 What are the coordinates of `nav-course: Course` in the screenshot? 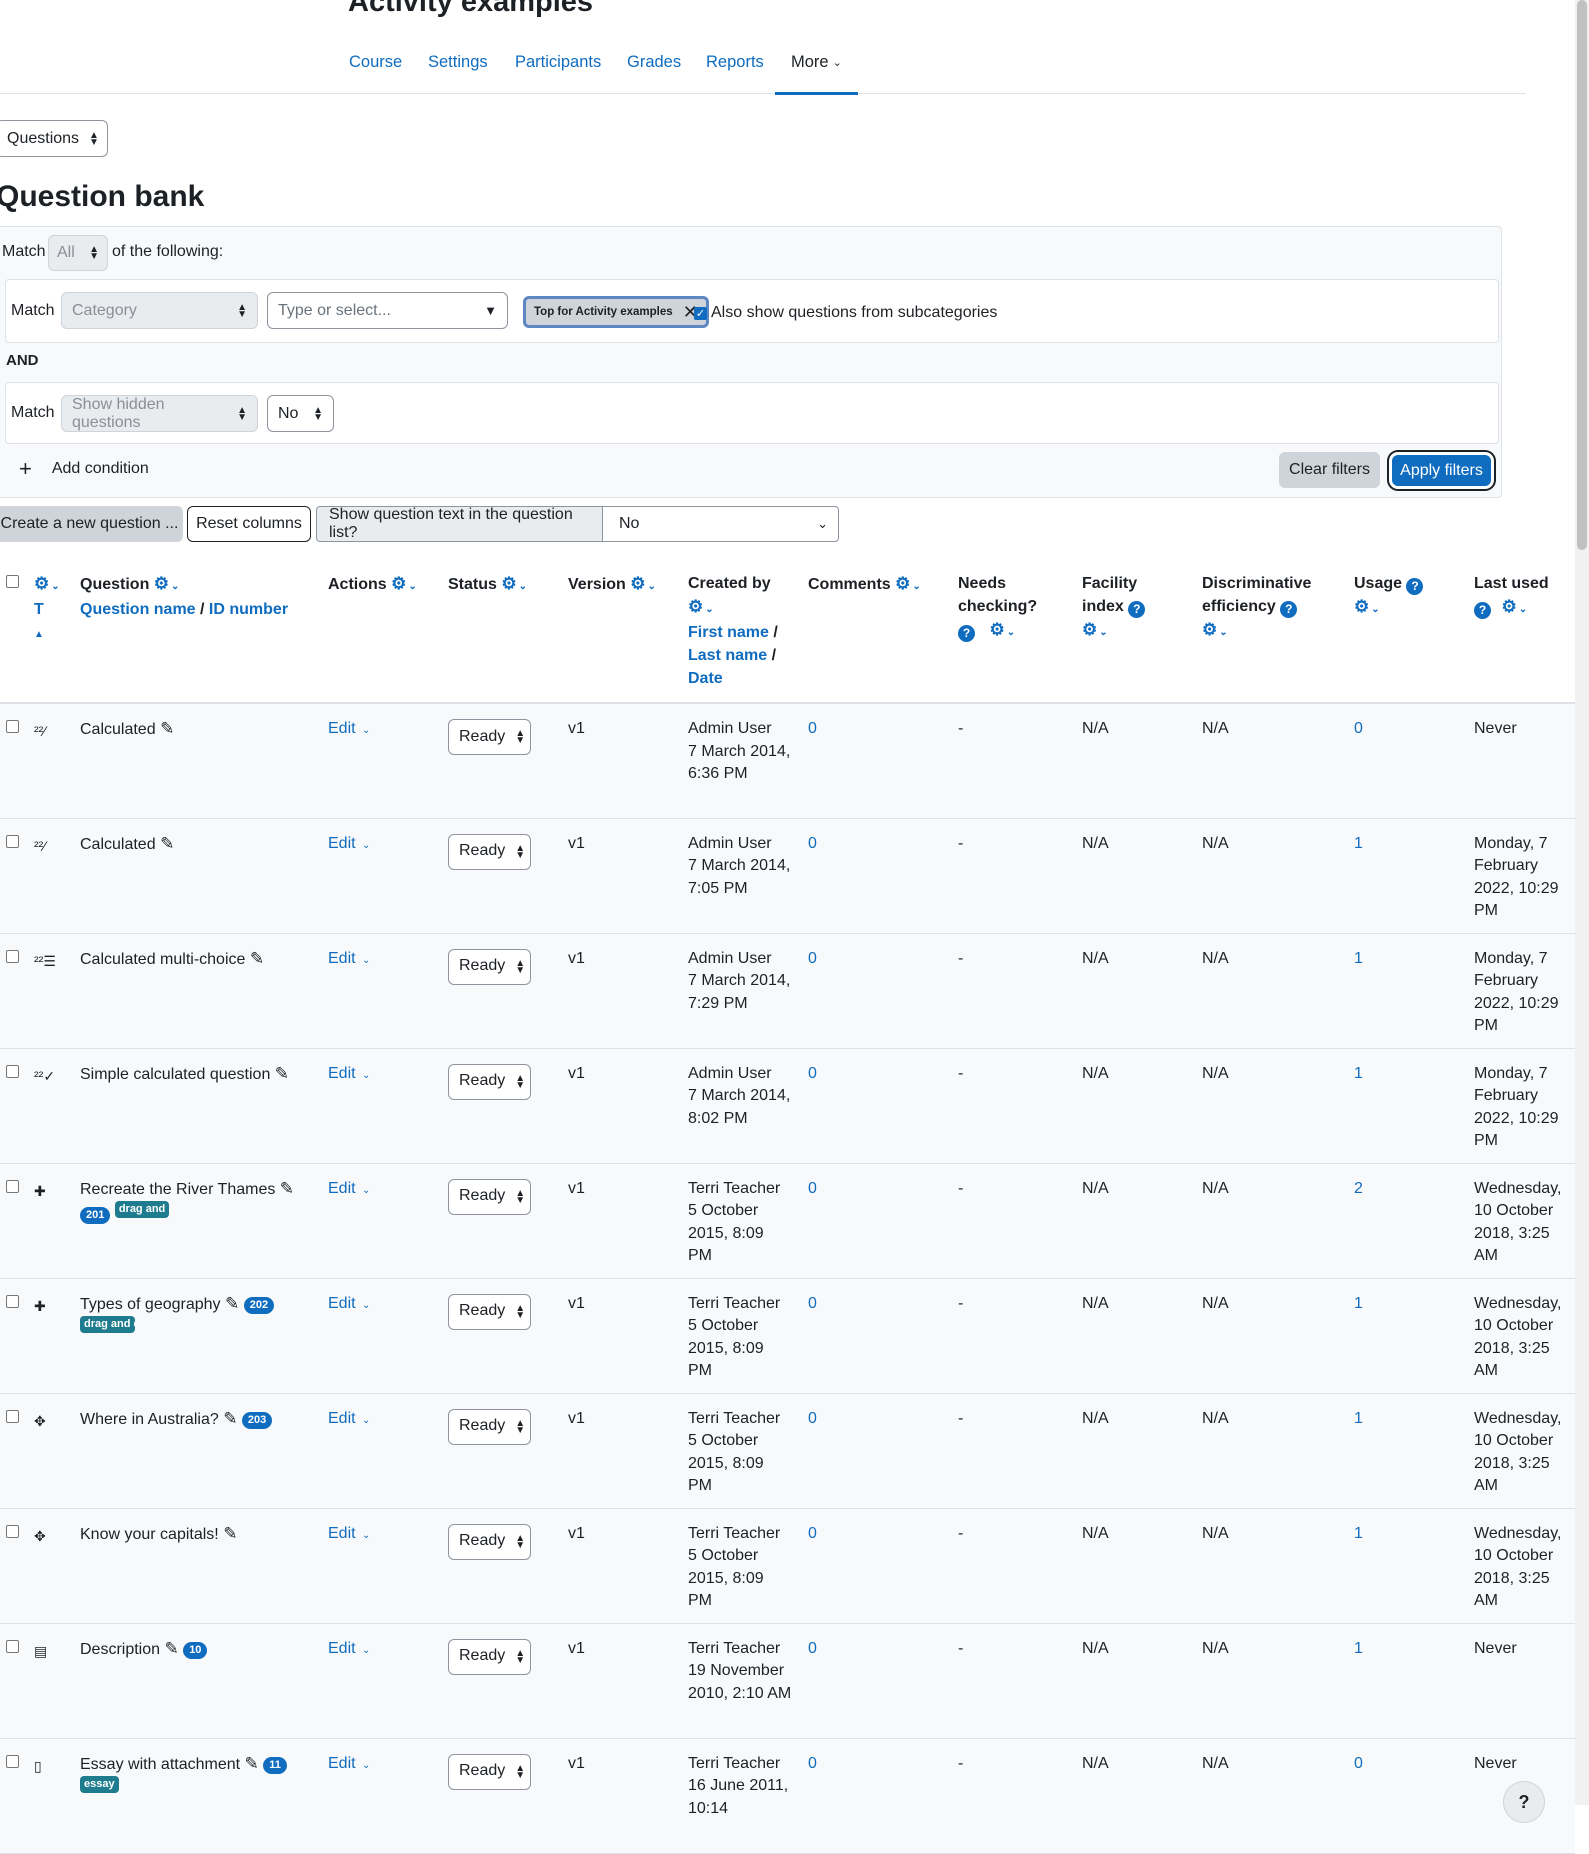 It's located at (375, 67).